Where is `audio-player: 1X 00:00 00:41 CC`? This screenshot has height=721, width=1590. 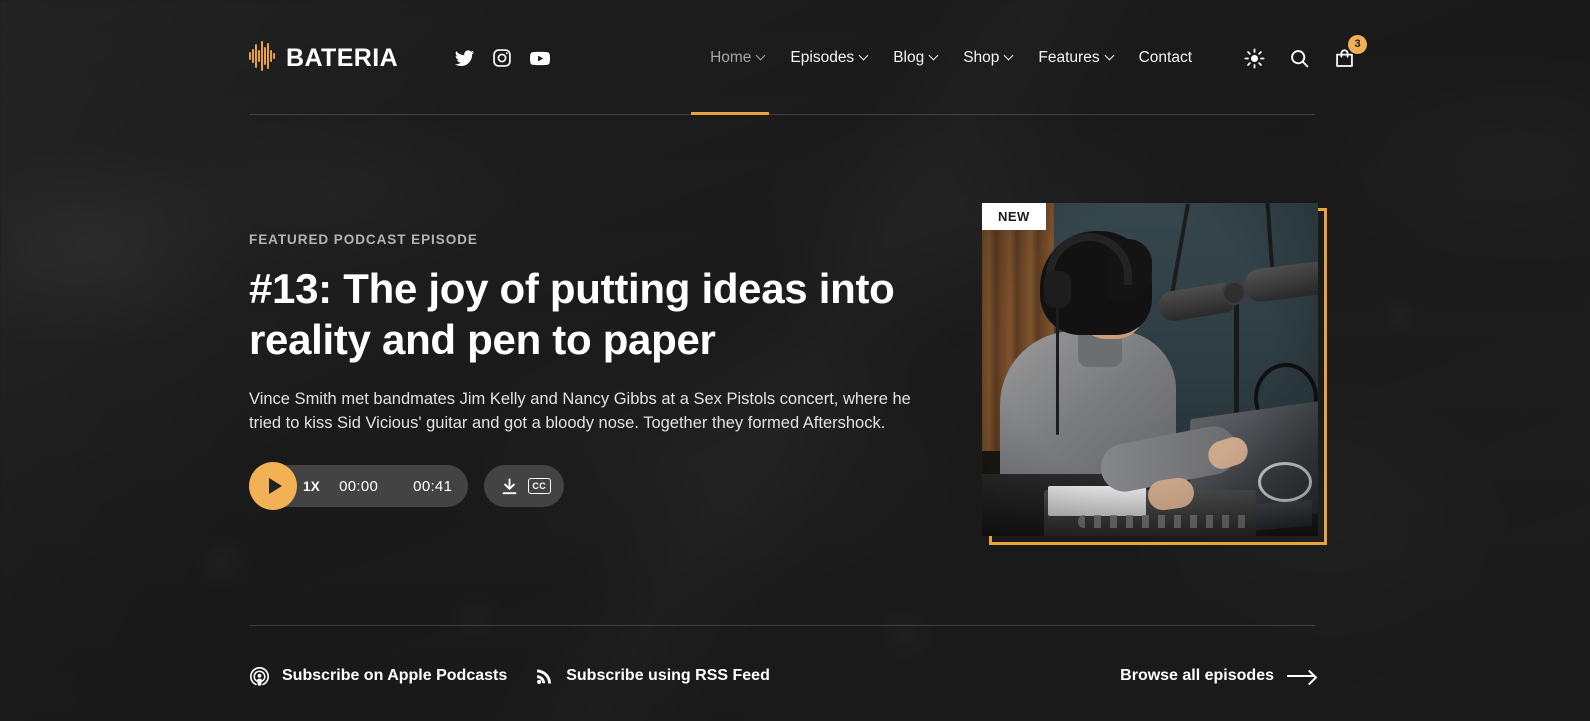 audio-player: 1X 00:00 00:41 CC is located at coordinates (597, 486).